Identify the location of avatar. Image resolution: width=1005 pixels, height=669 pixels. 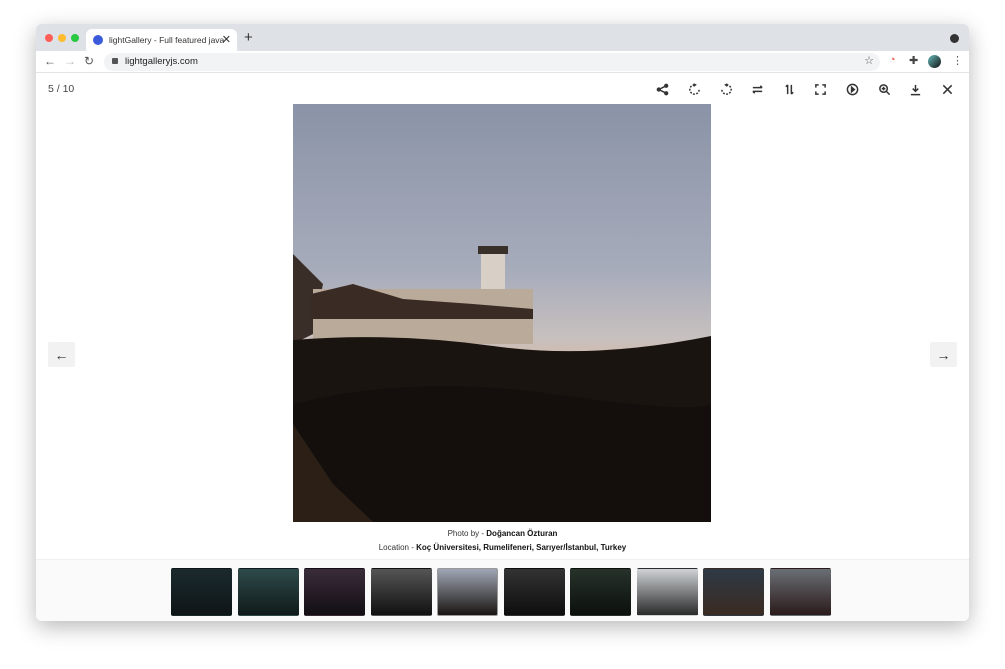
(934, 61).